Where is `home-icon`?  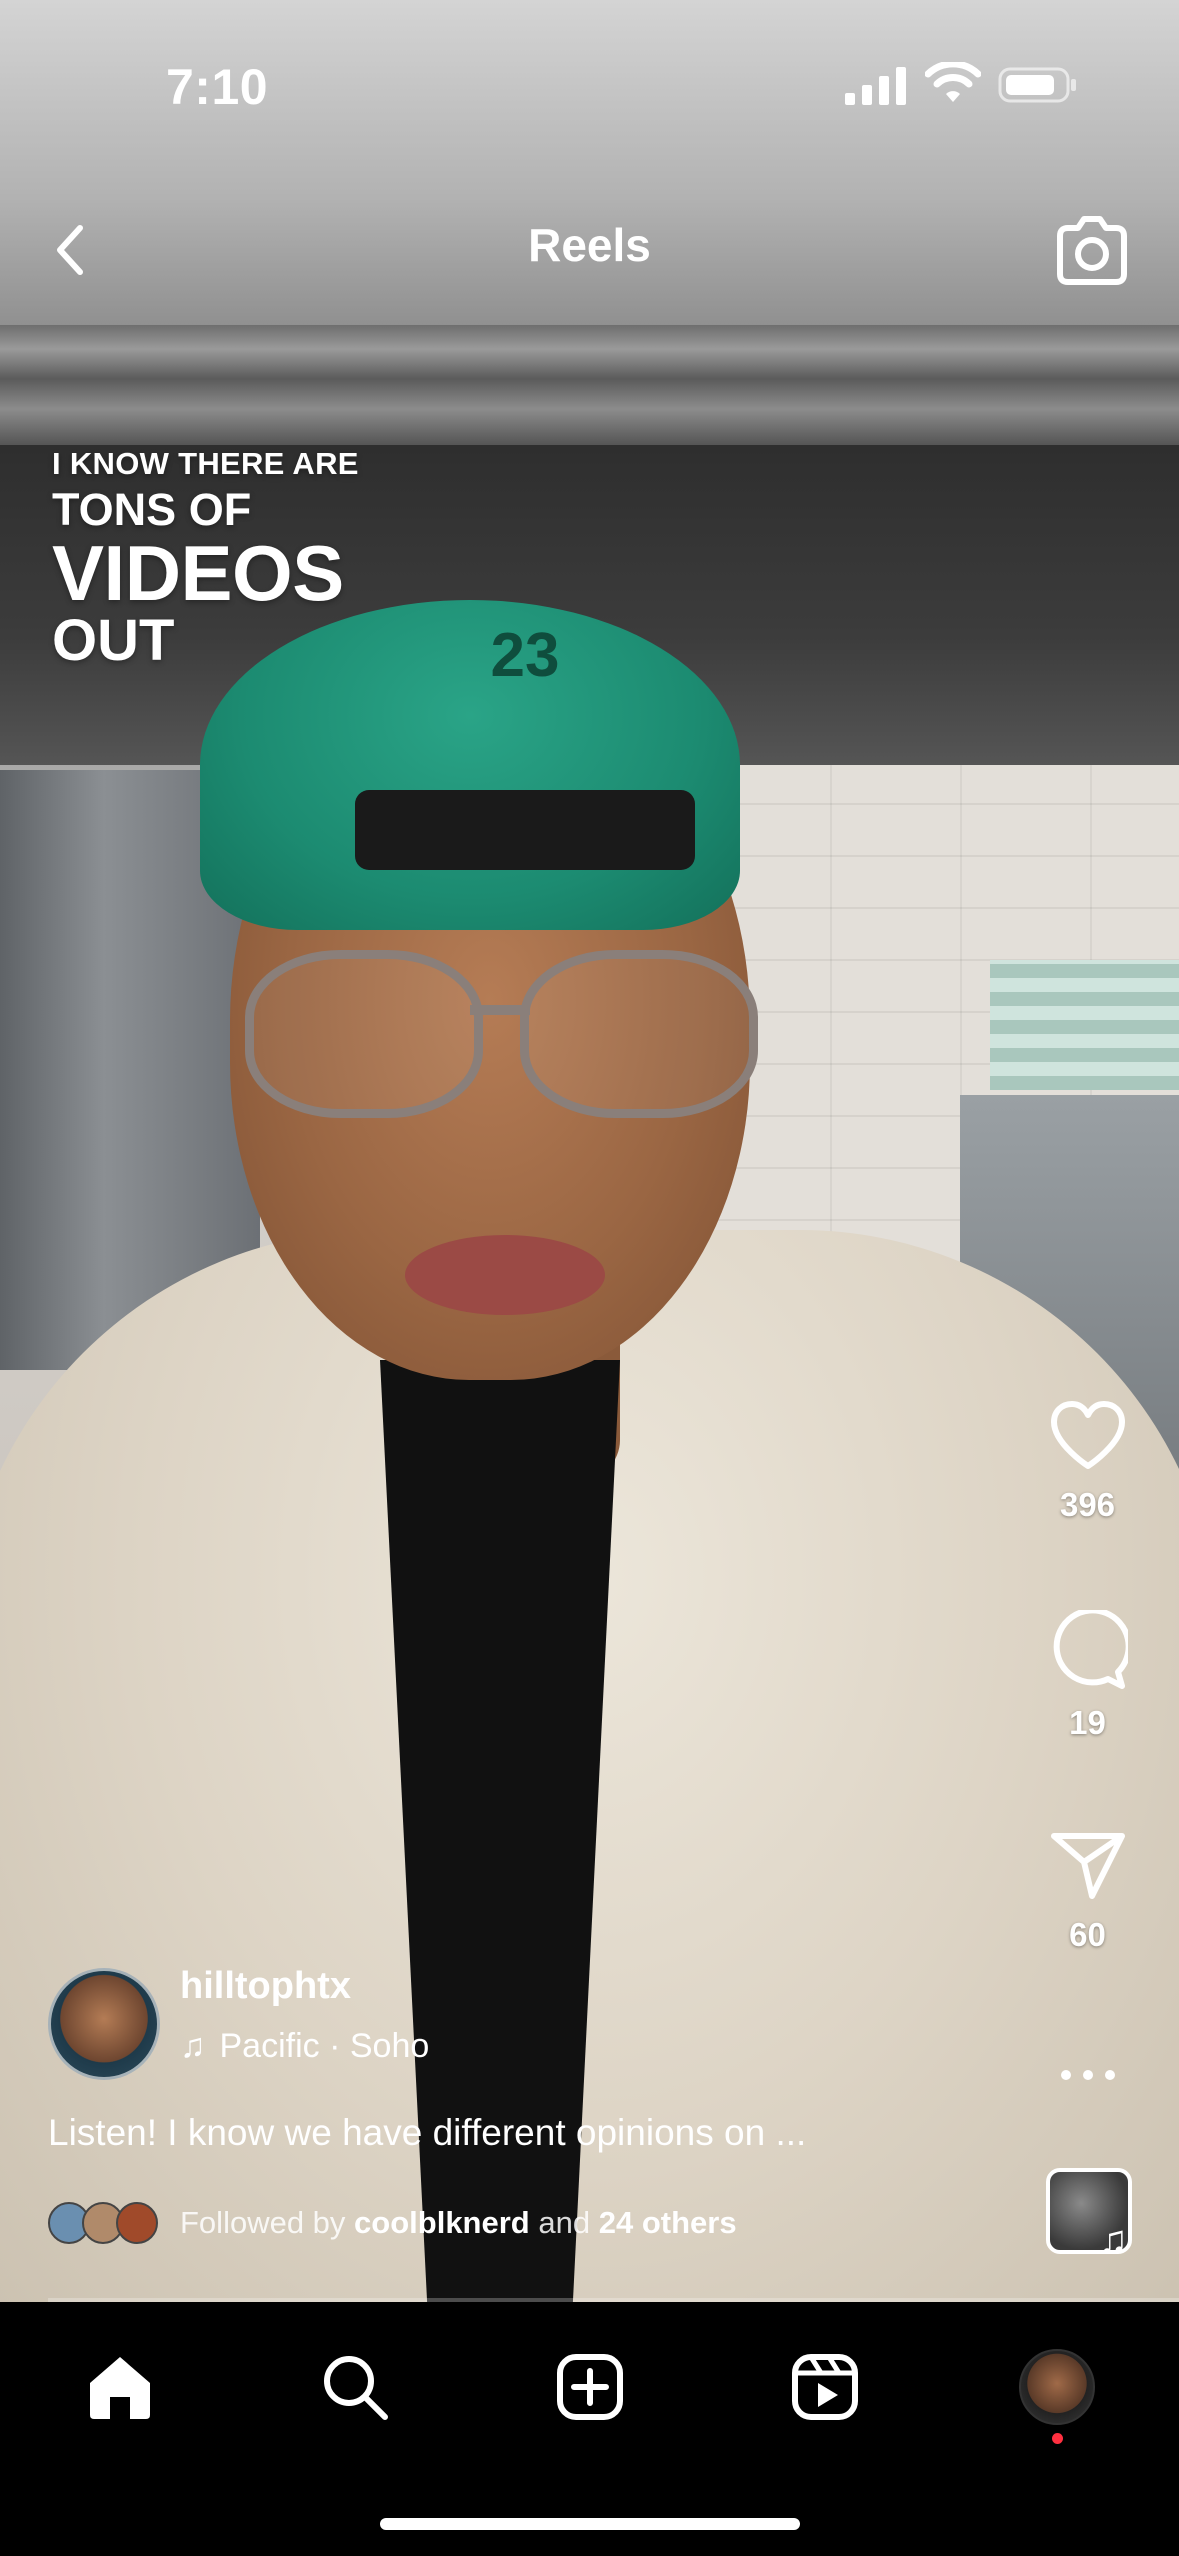
home-icon is located at coordinates (120, 2388).